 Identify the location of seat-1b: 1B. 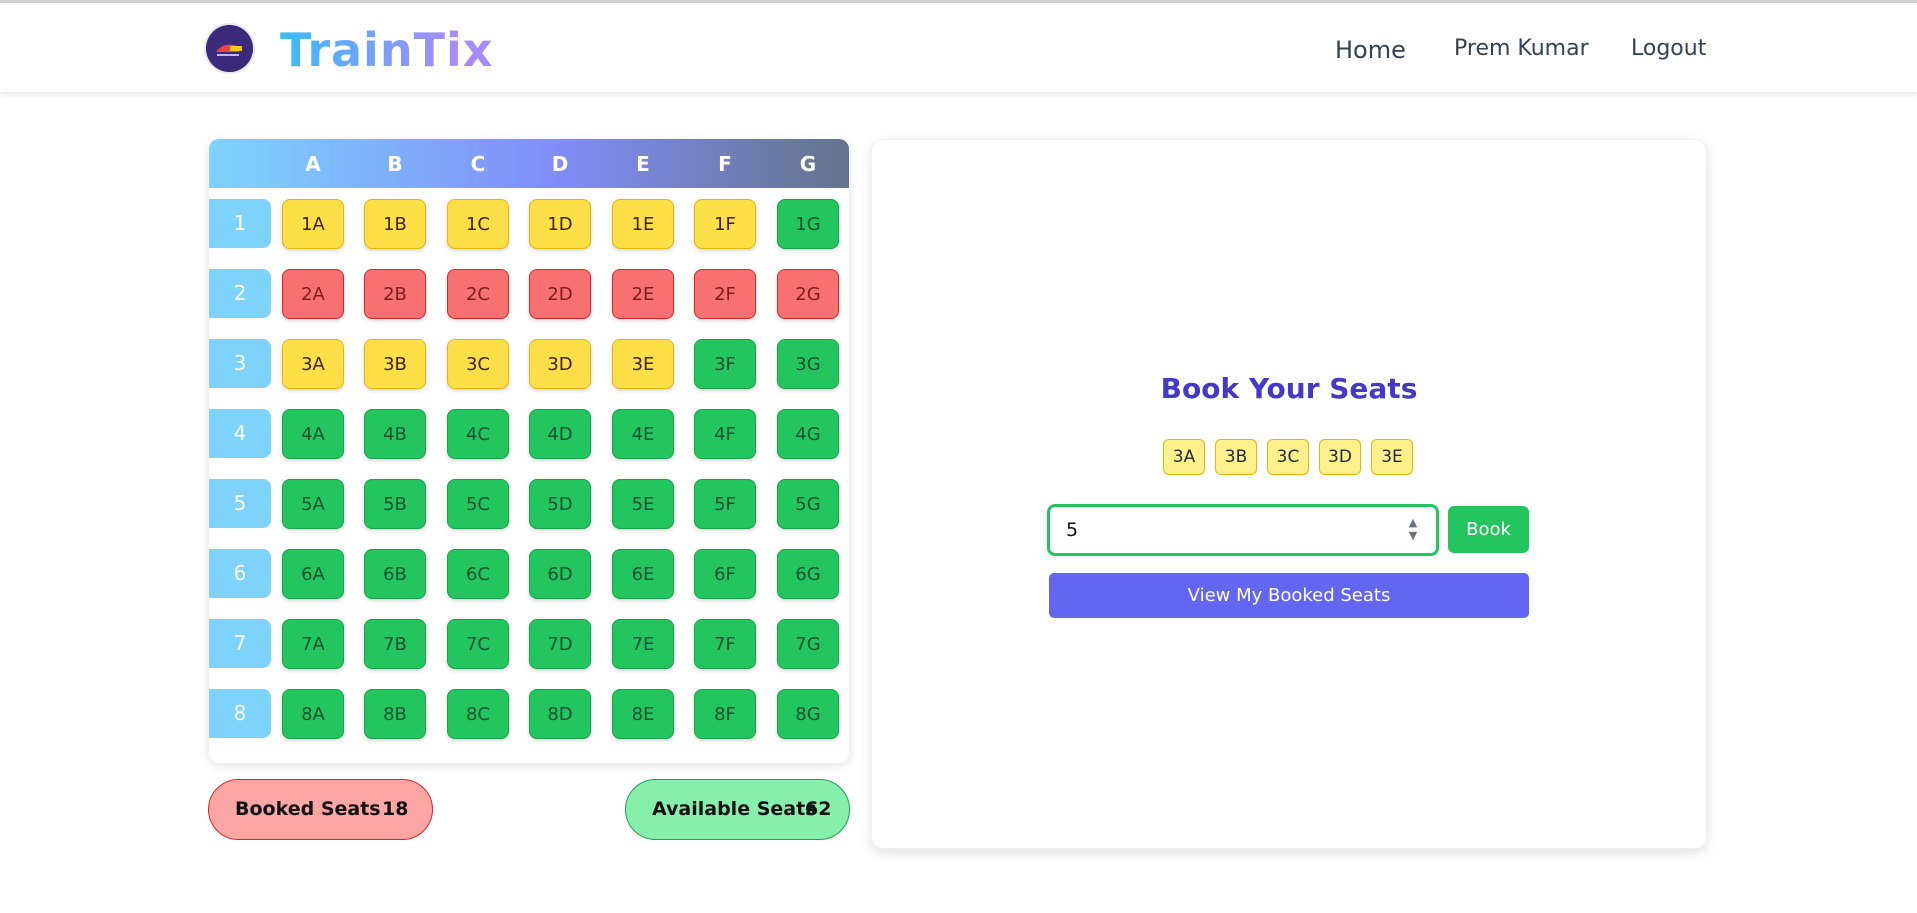
(395, 224).